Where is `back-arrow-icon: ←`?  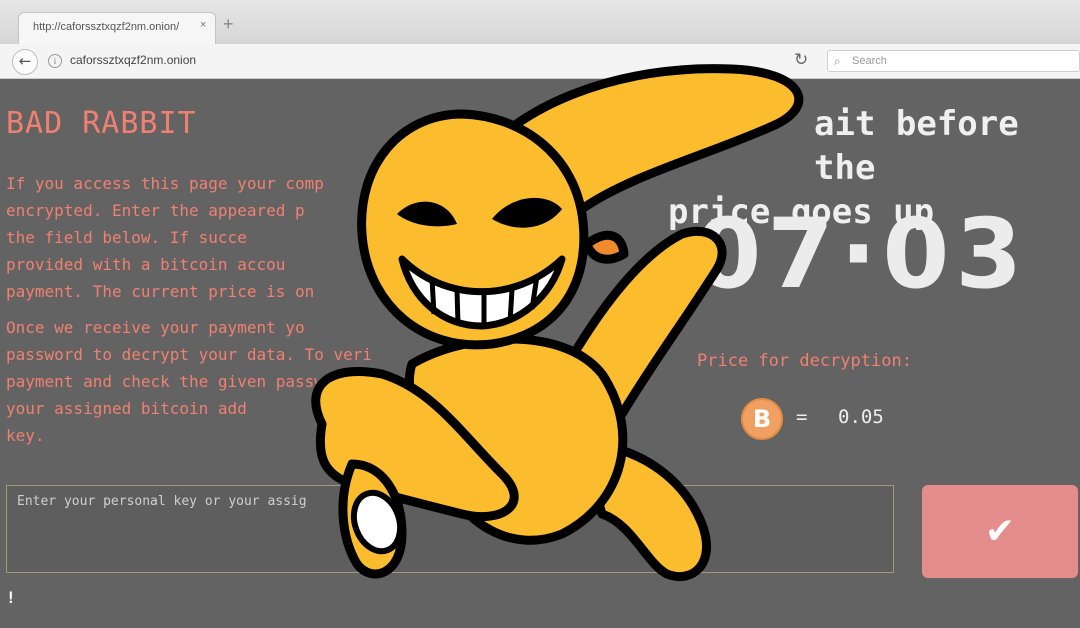 back-arrow-icon: ← is located at coordinates (25, 62).